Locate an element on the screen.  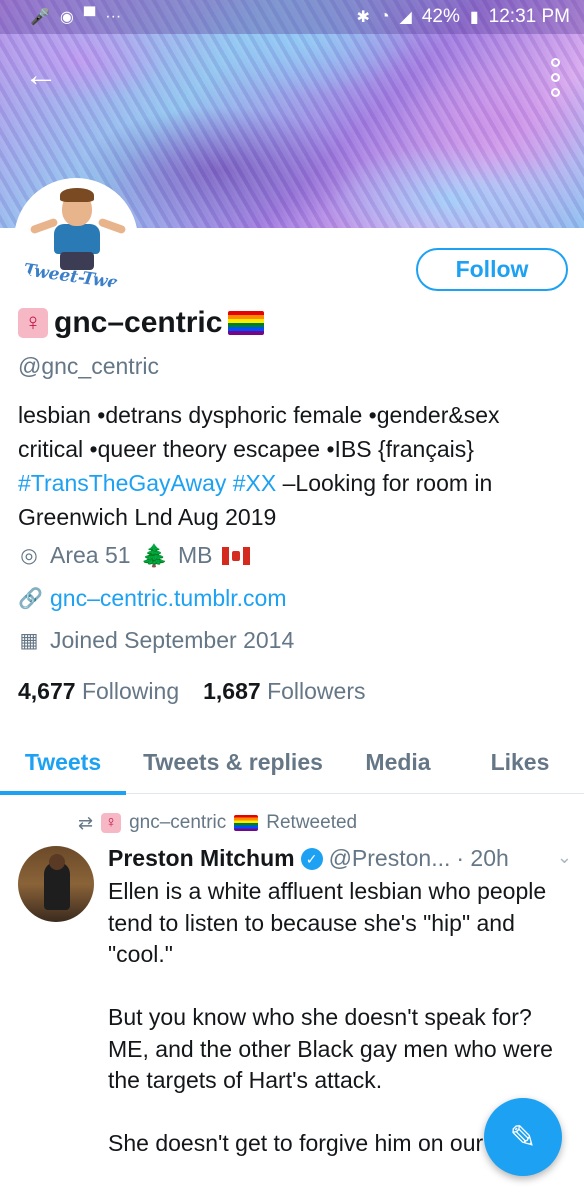
battery-percent: 42% is located at coordinates (440, 16).